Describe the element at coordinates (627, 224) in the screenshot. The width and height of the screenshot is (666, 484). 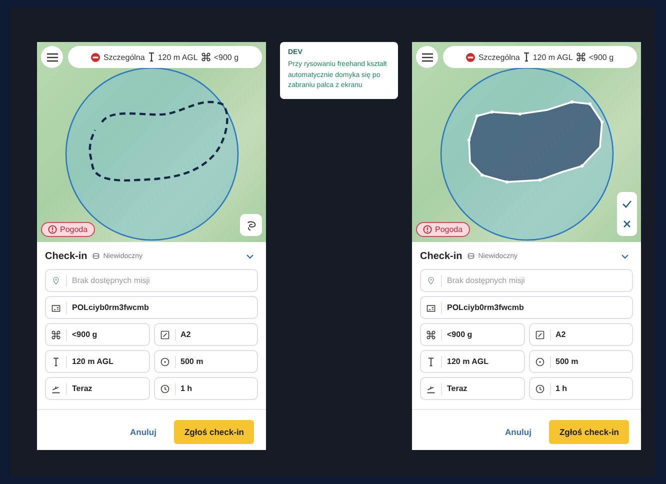
I see `close-icon` at that location.